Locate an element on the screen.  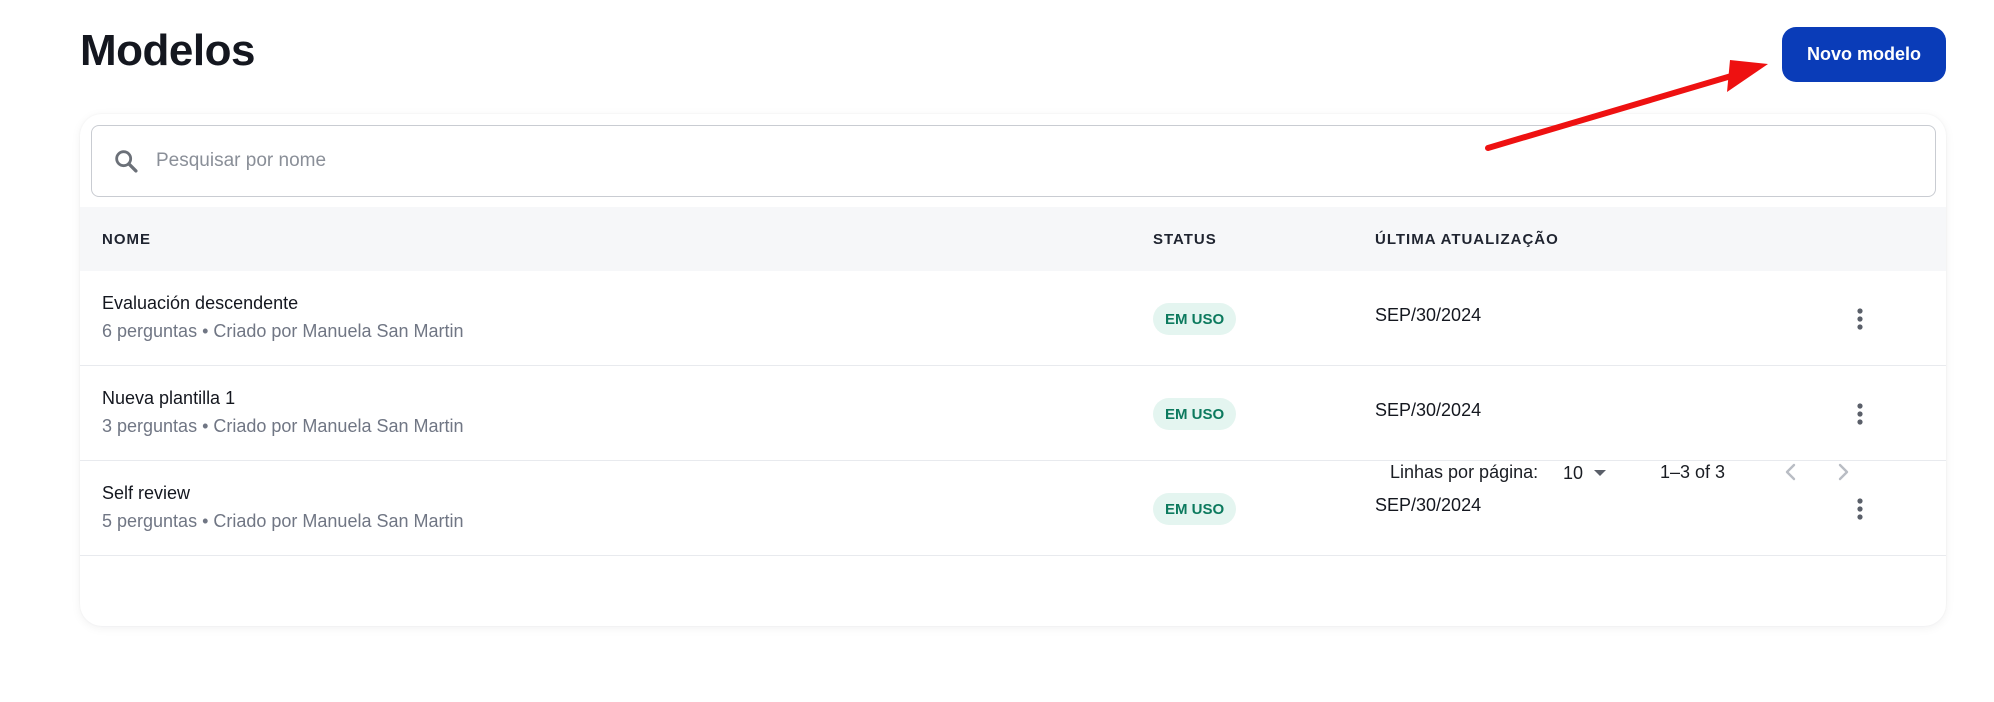
table-header: NOME STATUS ÚLTIMA ATUALIZAÇÃO is located at coordinates (1013, 239).